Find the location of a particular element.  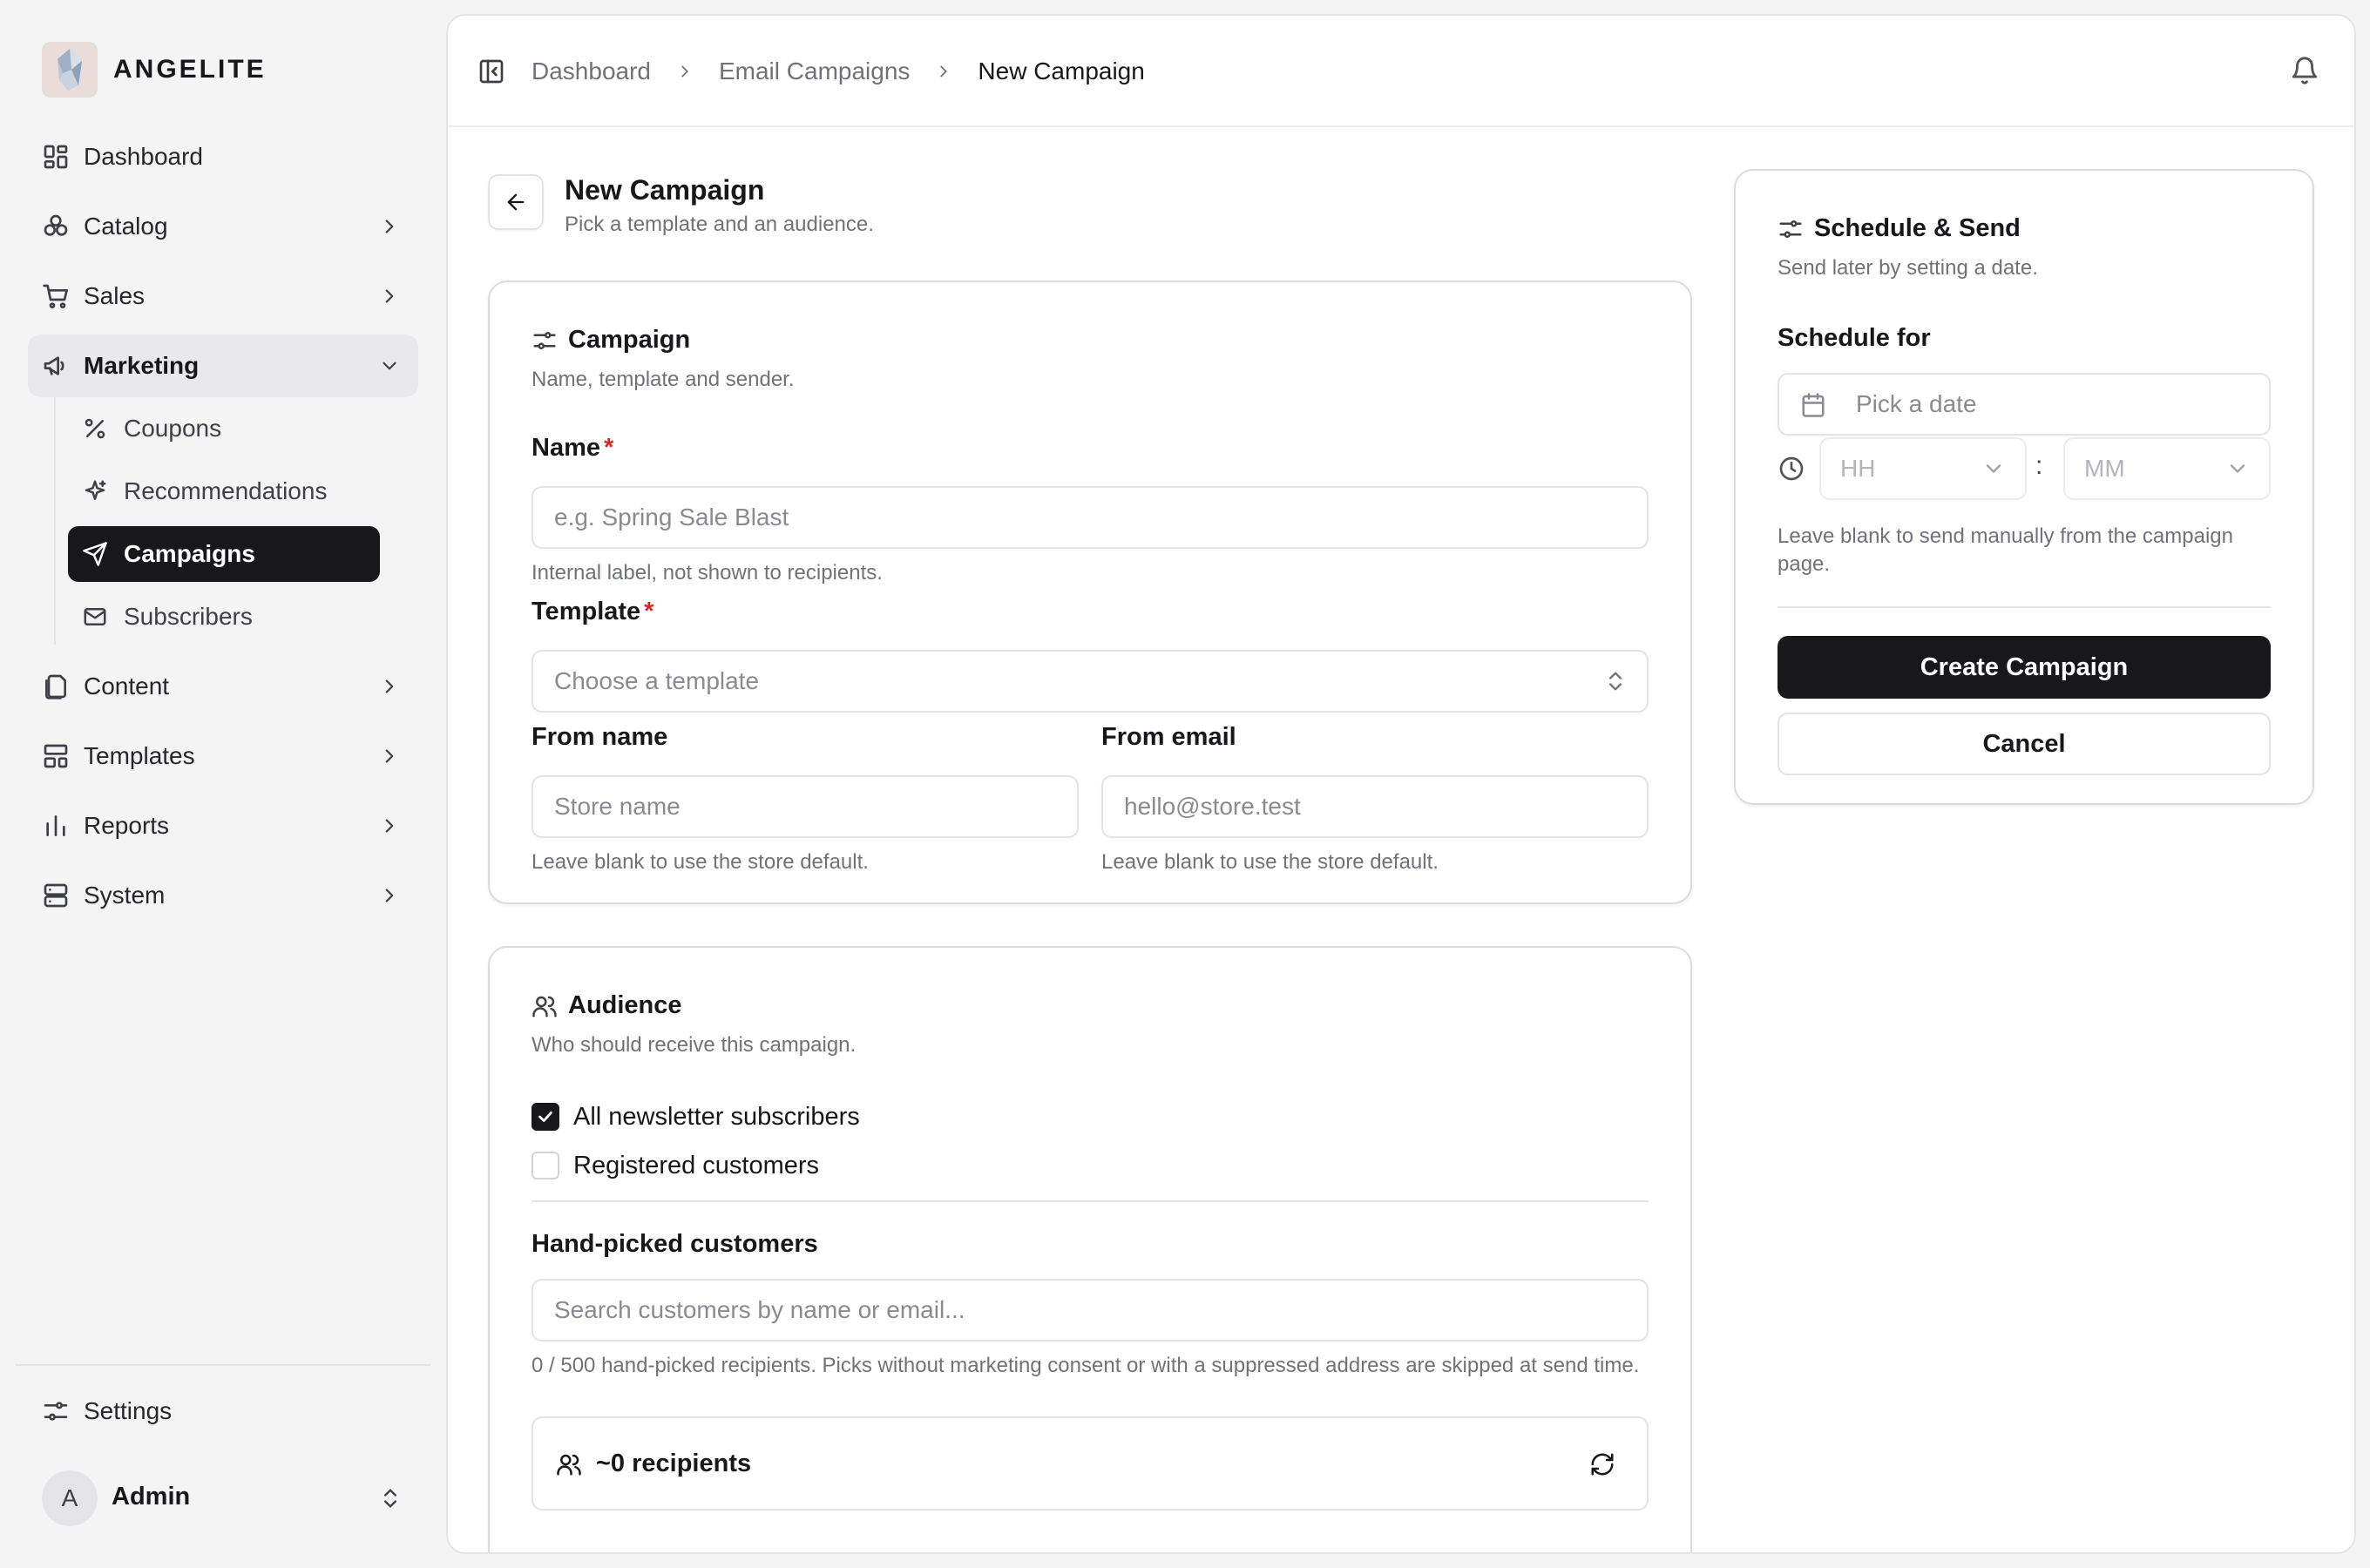

template-label: Template * is located at coordinates (592, 612).